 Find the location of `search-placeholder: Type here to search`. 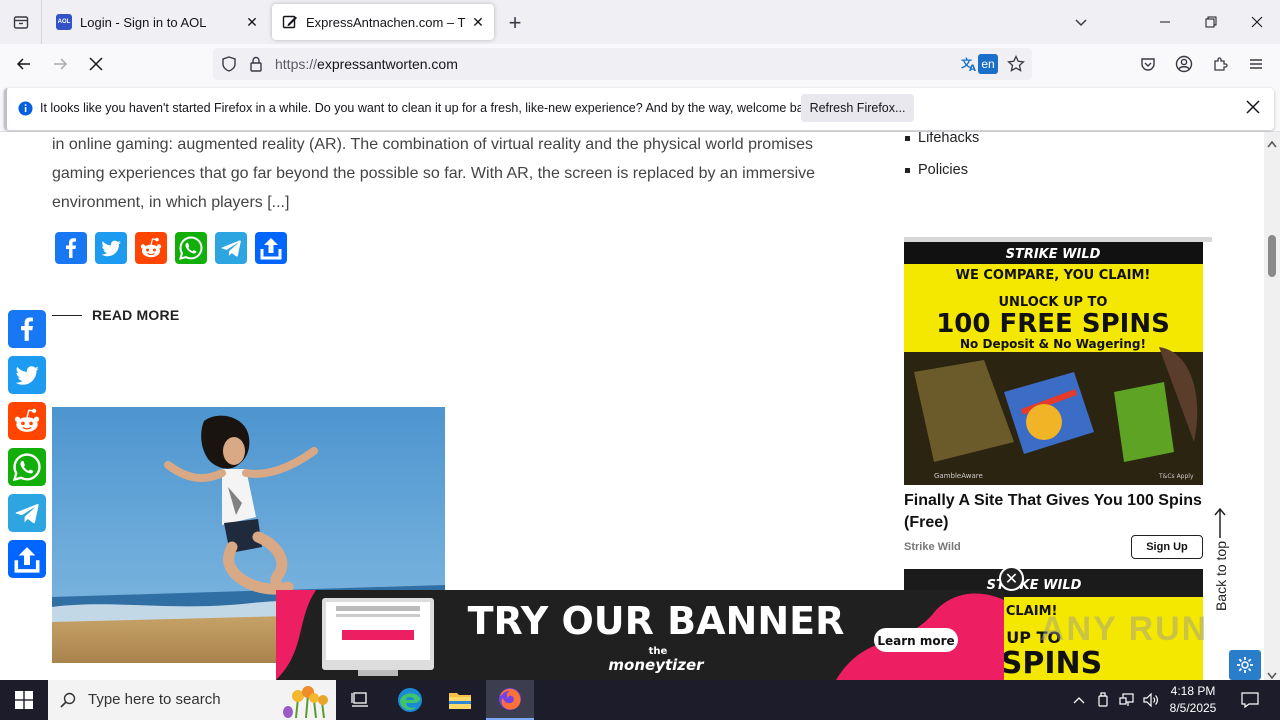

search-placeholder: Type here to search is located at coordinates (154, 699).